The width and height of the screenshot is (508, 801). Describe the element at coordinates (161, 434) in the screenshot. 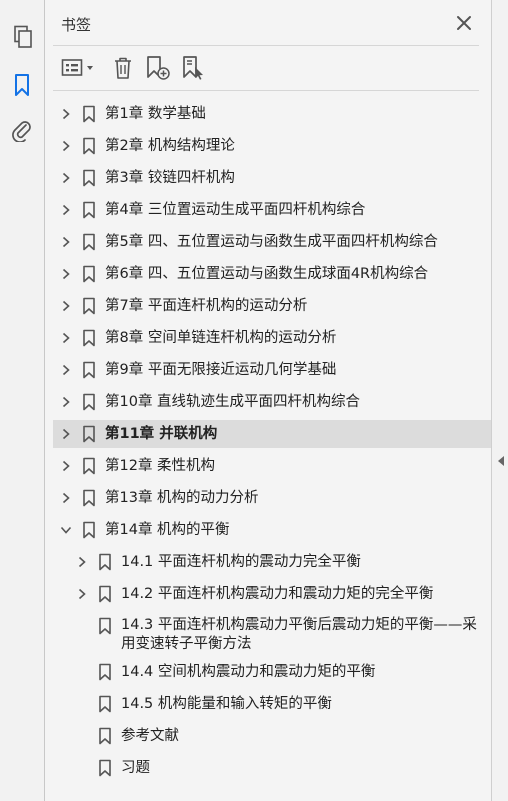

I see `bookmark-label: 第11章 并联机构` at that location.